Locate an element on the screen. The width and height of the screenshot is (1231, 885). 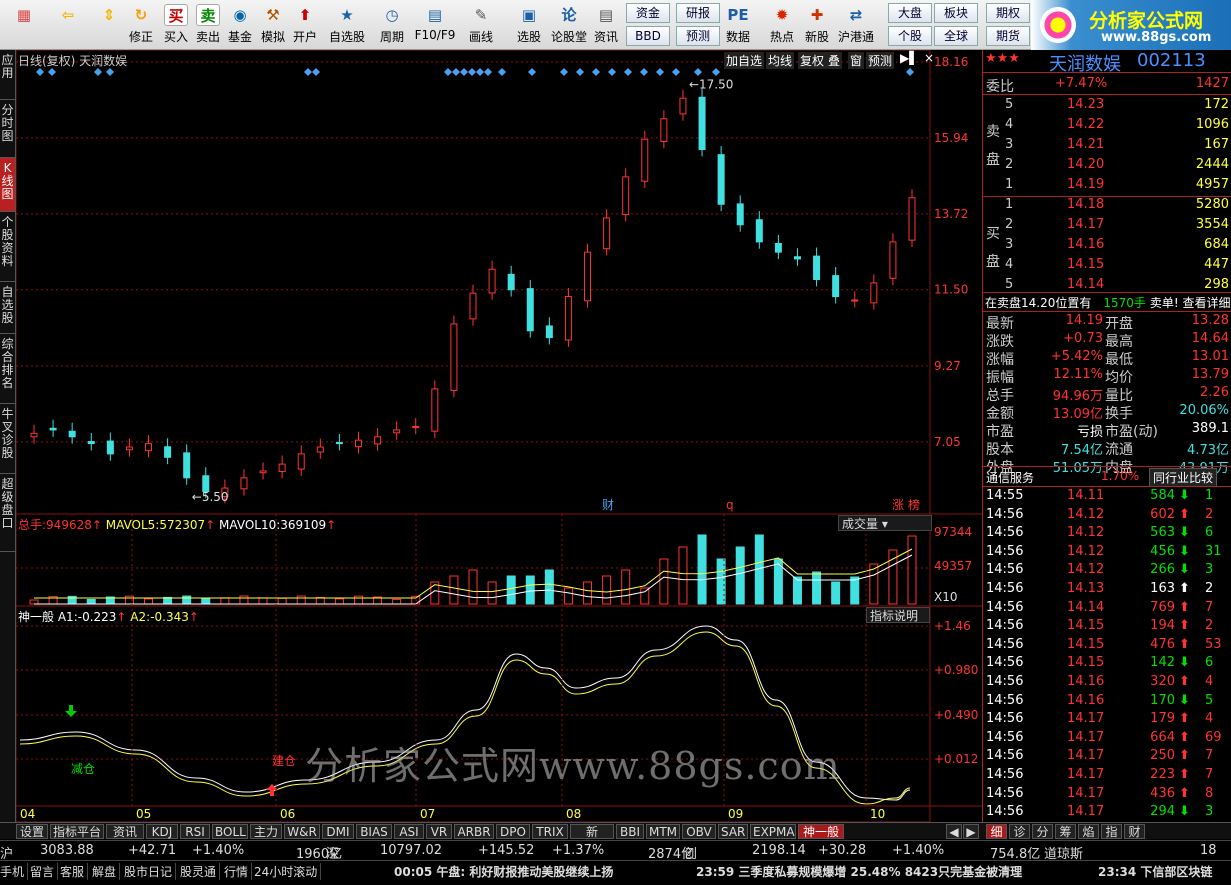
toolbar-button-screen: ▣ 选股 is located at coordinates (529, 25).